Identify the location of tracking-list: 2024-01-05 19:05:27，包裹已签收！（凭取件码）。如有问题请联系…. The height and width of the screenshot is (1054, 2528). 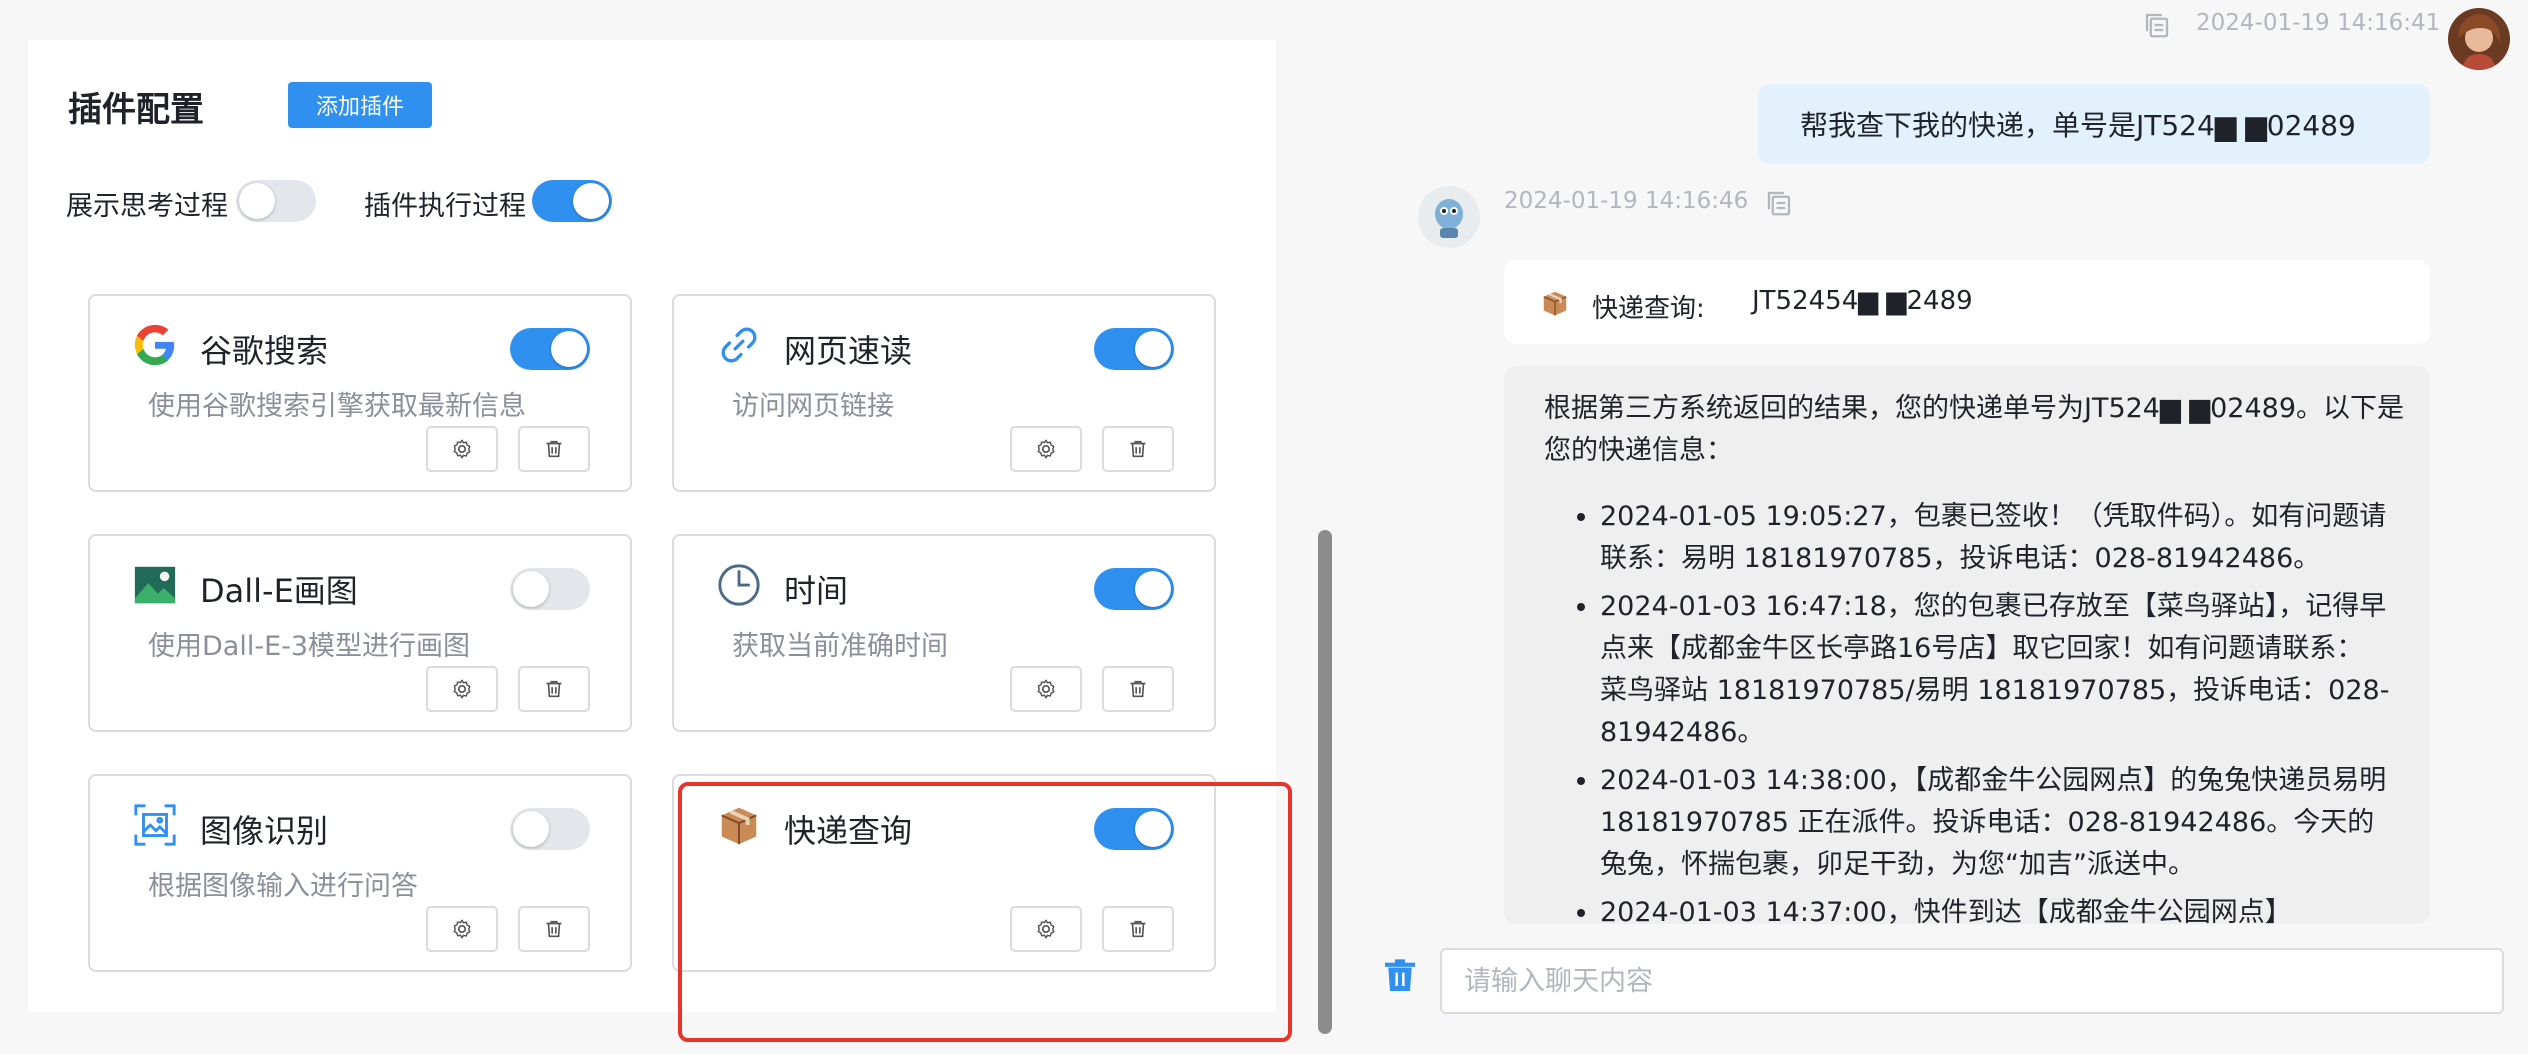
(1995, 710).